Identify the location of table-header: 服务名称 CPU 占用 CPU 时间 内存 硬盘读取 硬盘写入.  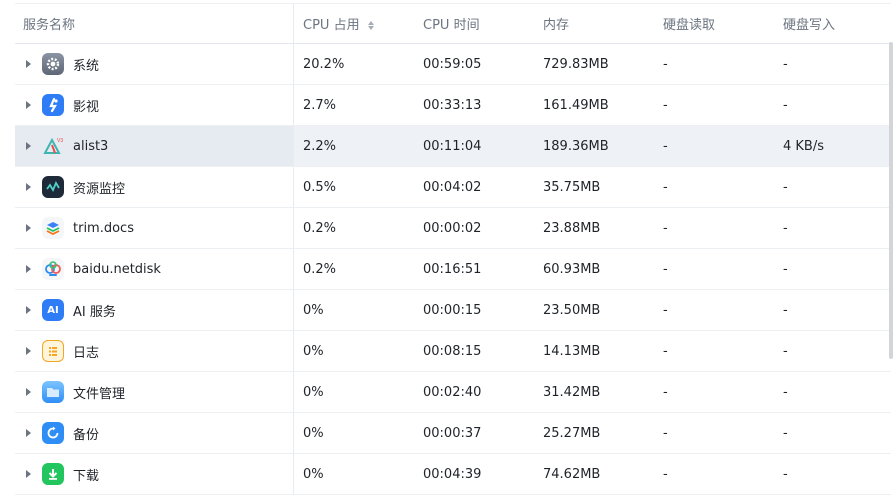
(453, 23).